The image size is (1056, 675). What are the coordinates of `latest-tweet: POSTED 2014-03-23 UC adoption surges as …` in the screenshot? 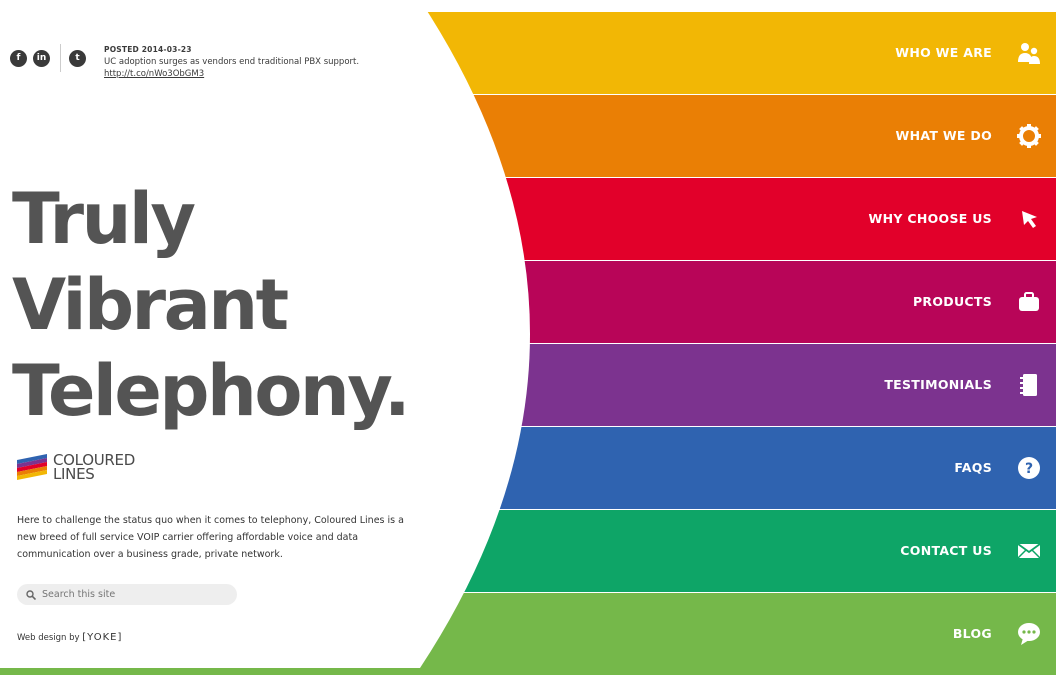 It's located at (254, 62).